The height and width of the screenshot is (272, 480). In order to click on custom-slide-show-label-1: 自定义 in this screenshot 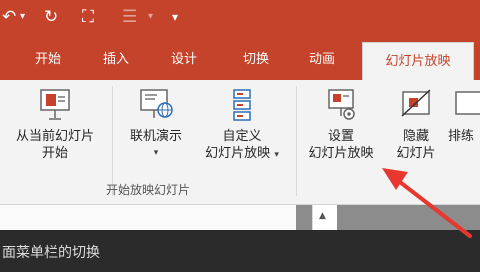, I will do `click(242, 136)`.